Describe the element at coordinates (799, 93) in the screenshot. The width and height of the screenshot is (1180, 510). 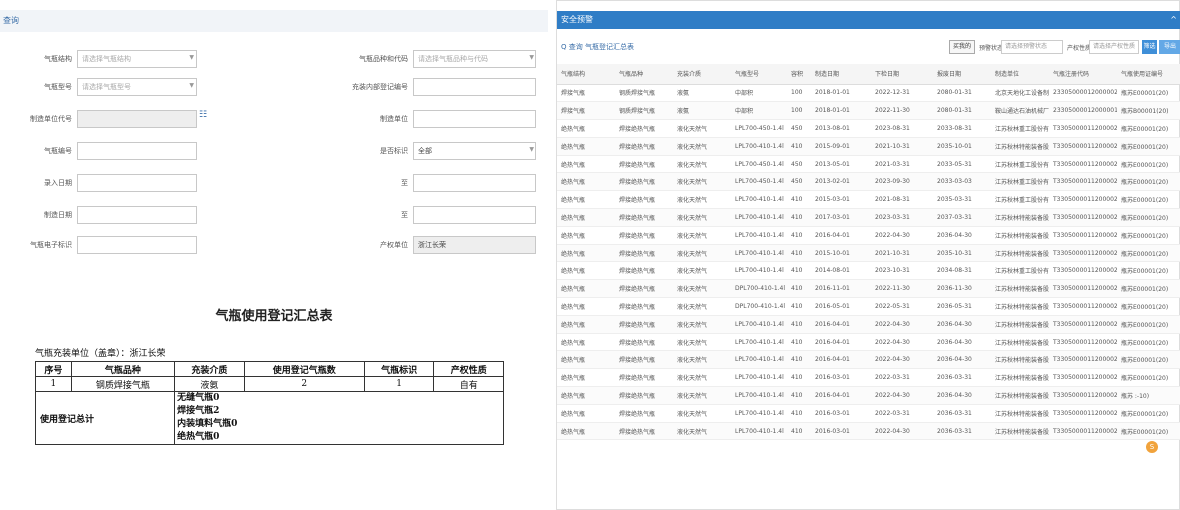
I see `table-cell: 100` at that location.